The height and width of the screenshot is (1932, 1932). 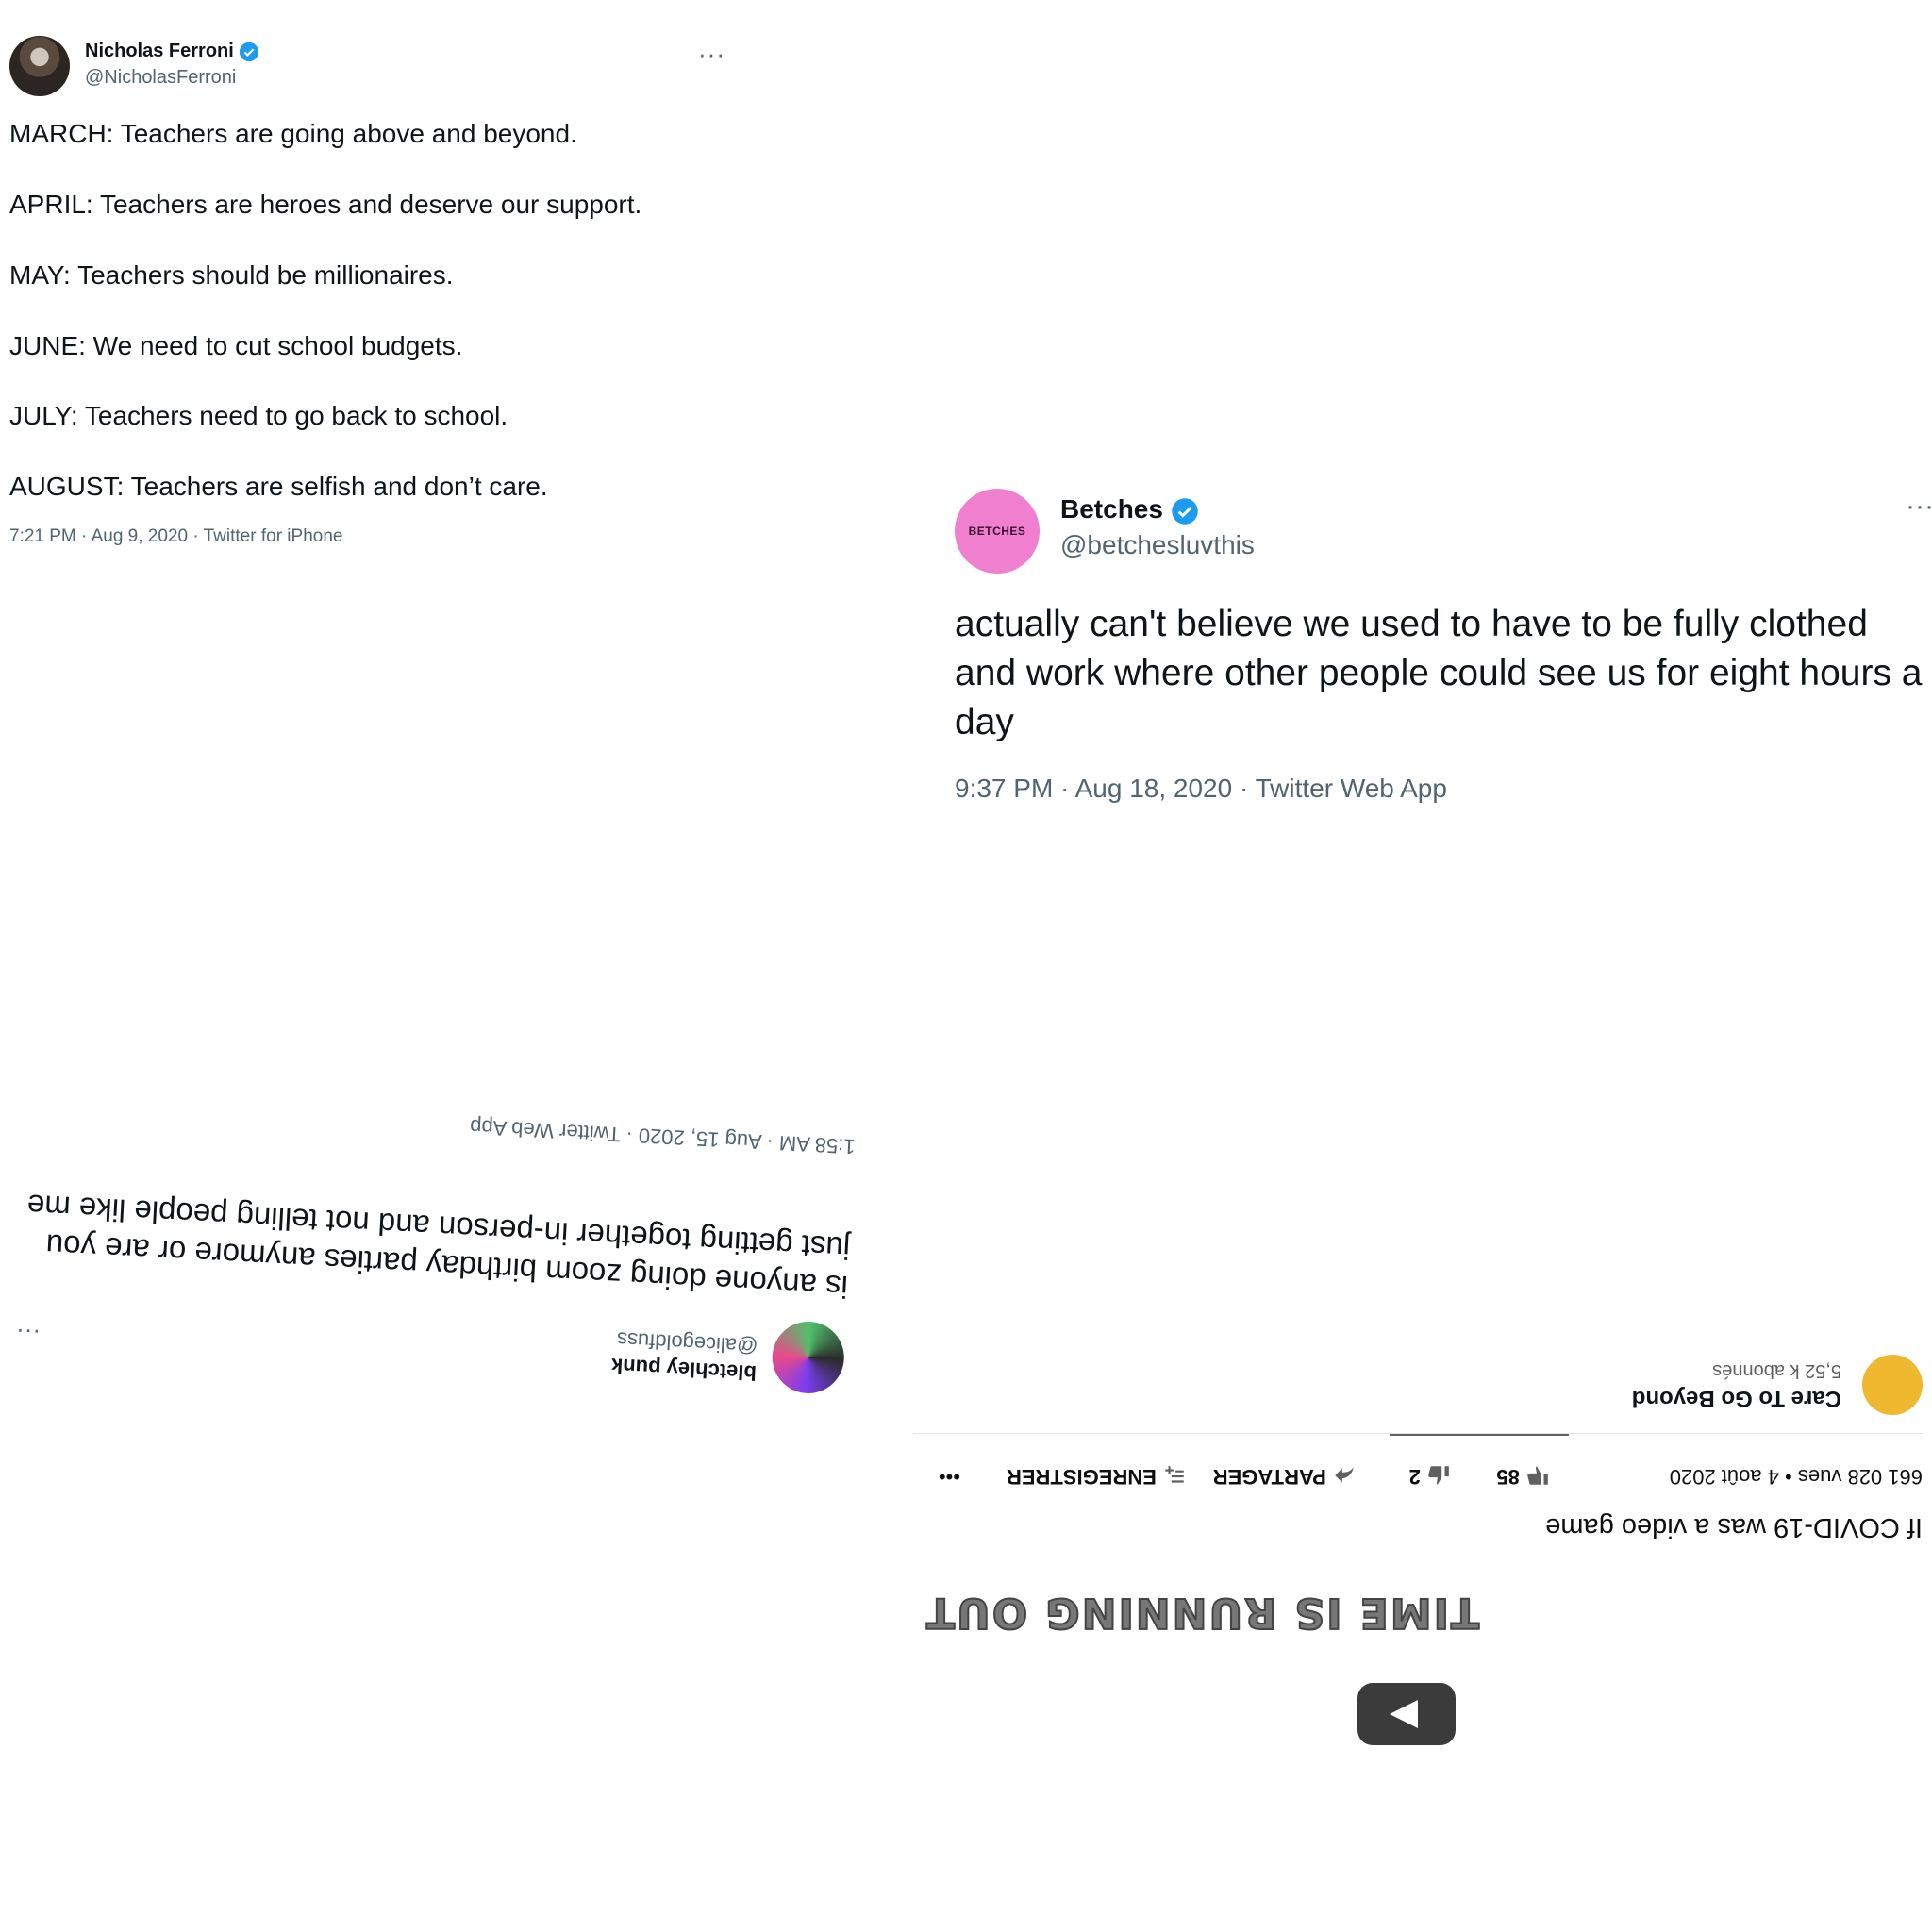 What do you see at coordinates (1407, 1714) in the screenshot?
I see `play-button-icon` at bounding box center [1407, 1714].